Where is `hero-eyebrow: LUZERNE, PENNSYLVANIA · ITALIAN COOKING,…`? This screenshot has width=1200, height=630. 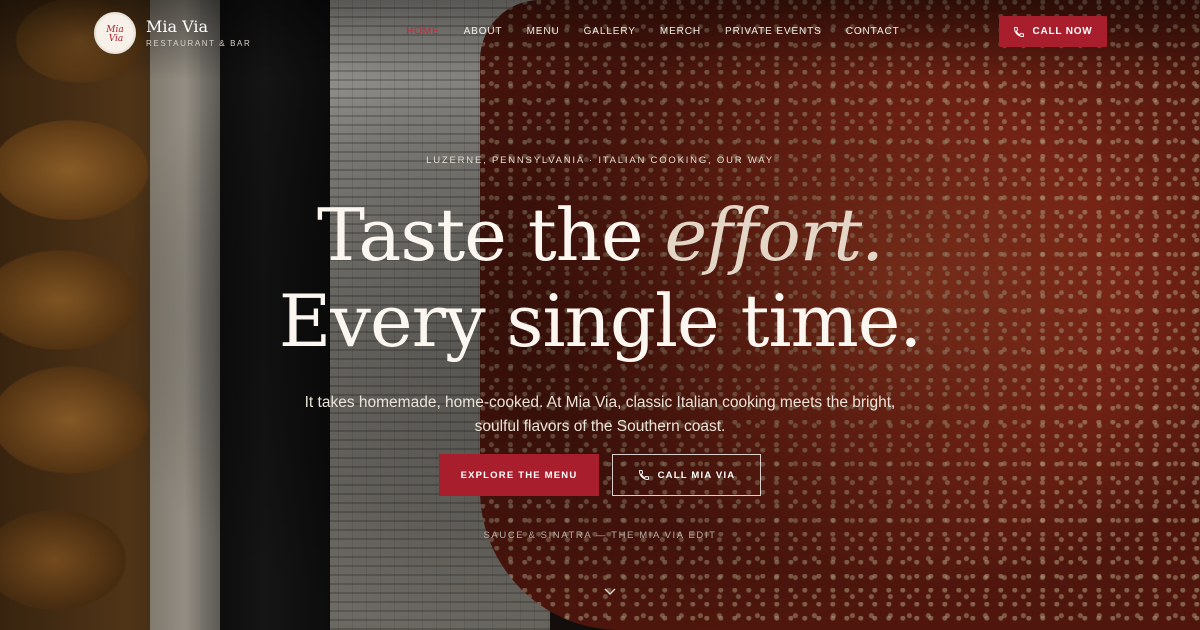 hero-eyebrow: LUZERNE, PENNSYLVANIA · ITALIAN COOKING,… is located at coordinates (600, 160).